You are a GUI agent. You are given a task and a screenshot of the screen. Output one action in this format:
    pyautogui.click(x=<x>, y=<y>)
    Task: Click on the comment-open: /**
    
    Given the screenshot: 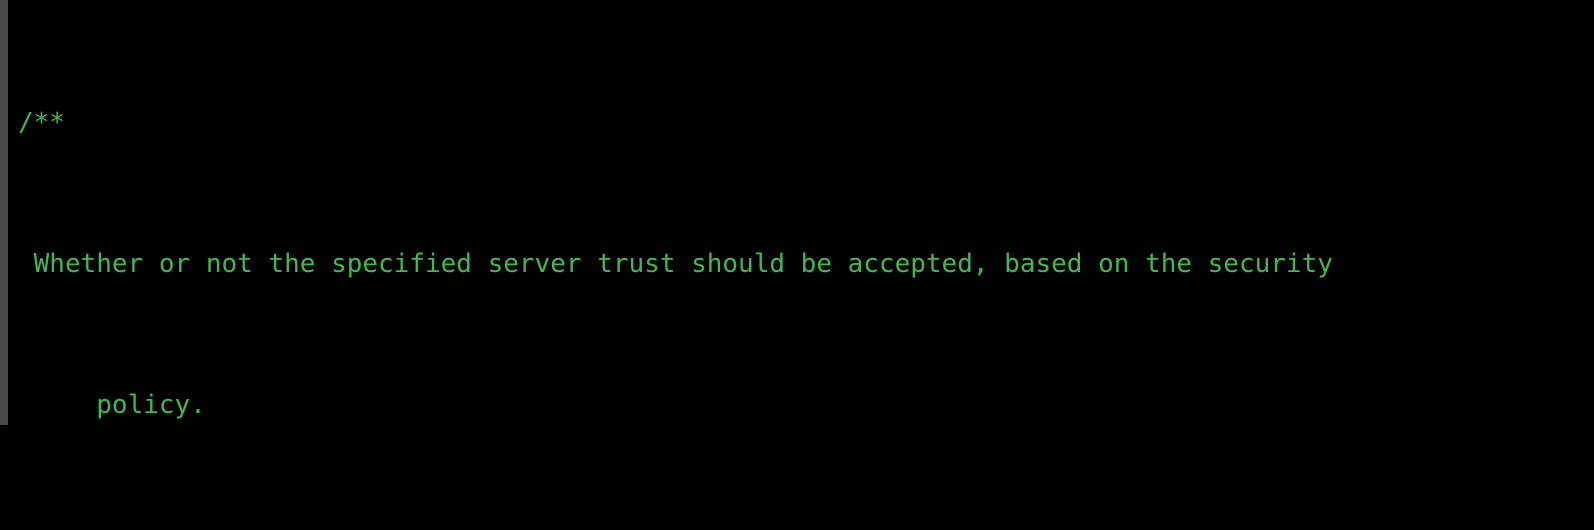 What is the action you would take?
    pyautogui.click(x=41, y=122)
    